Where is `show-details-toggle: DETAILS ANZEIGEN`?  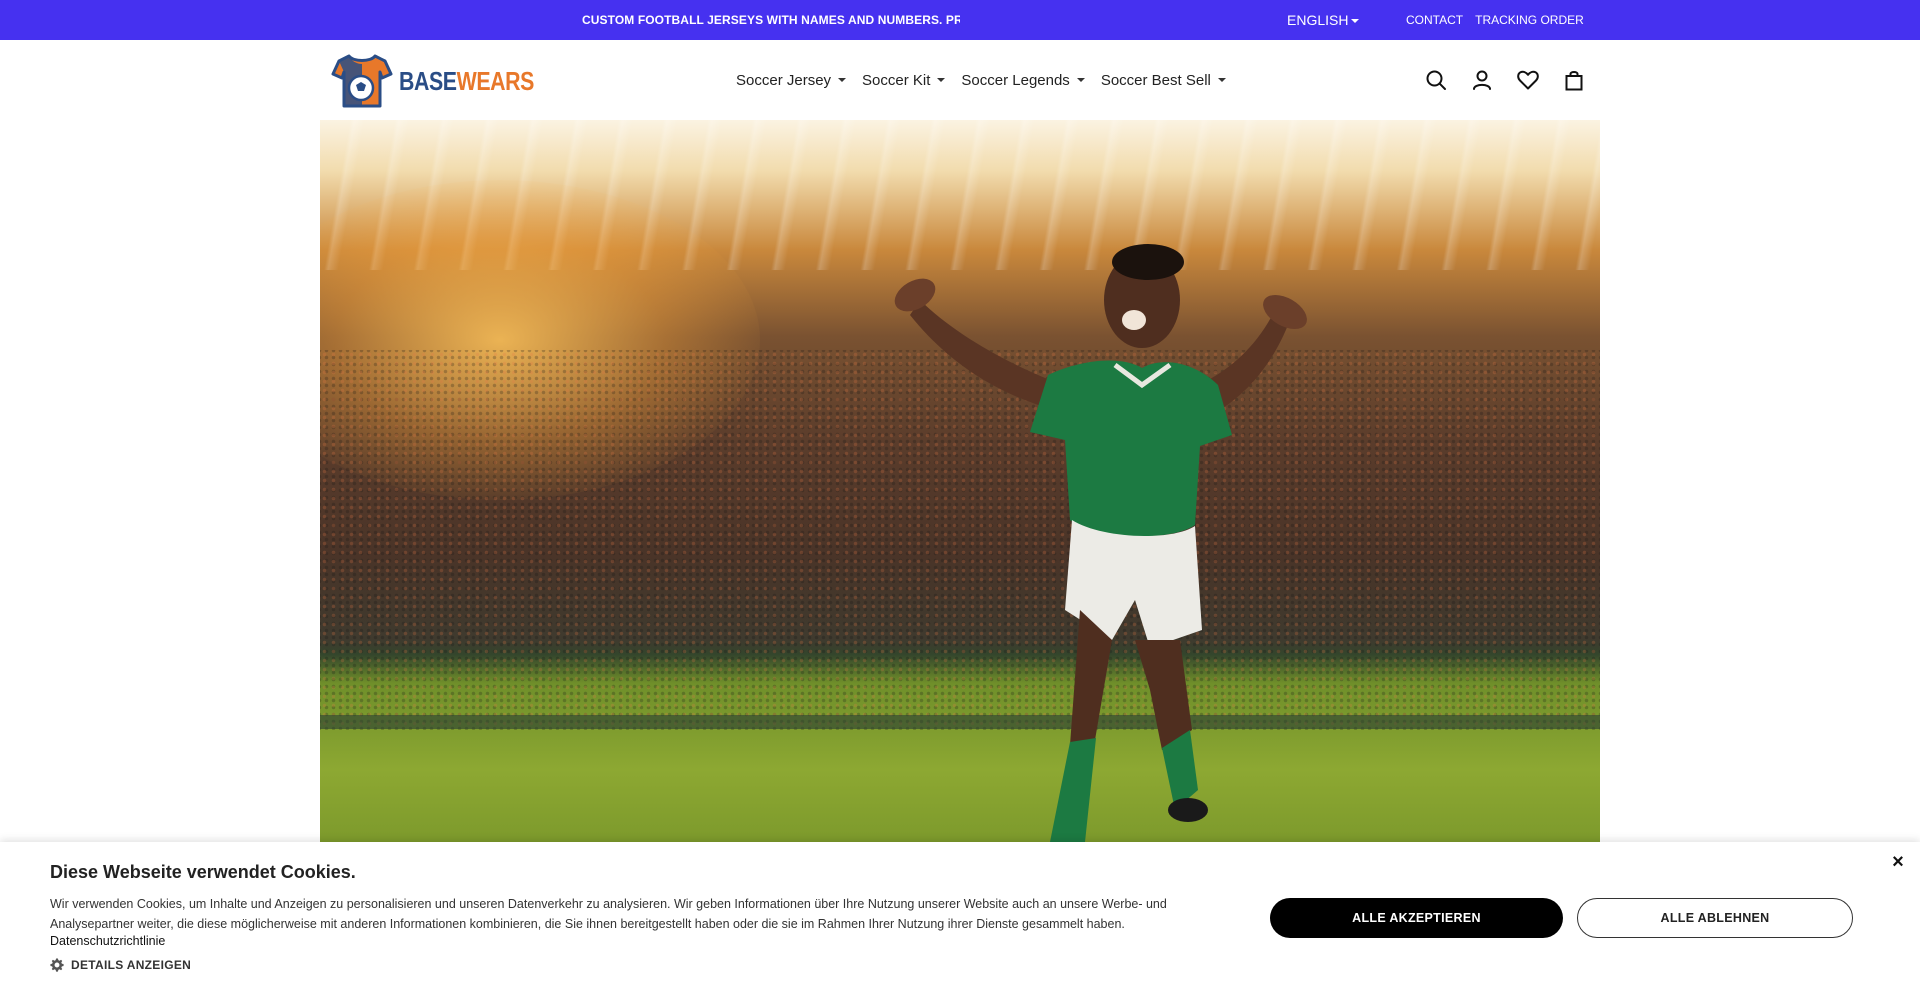 show-details-toggle: DETAILS ANZEIGEN is located at coordinates (120, 965).